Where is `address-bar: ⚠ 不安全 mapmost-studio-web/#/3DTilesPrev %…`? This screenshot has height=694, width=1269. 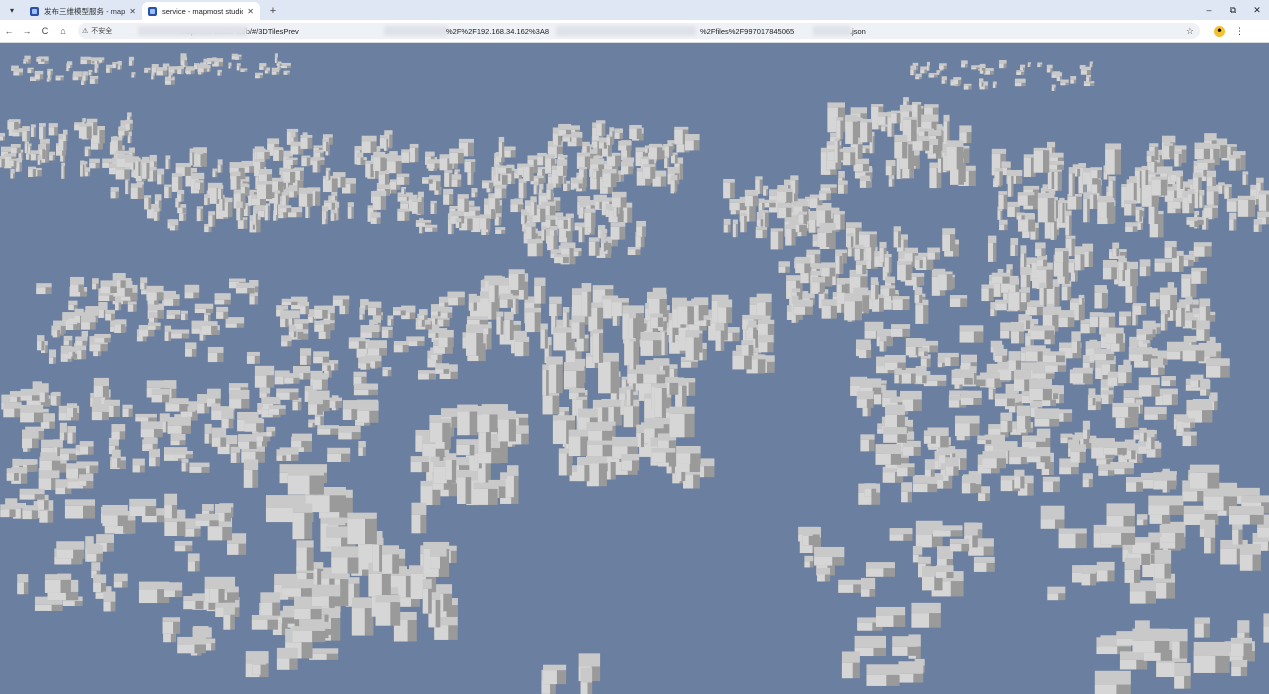 address-bar: ⚠ 不安全 mapmost-studio-web/#/3DTilesPrev %… is located at coordinates (639, 31).